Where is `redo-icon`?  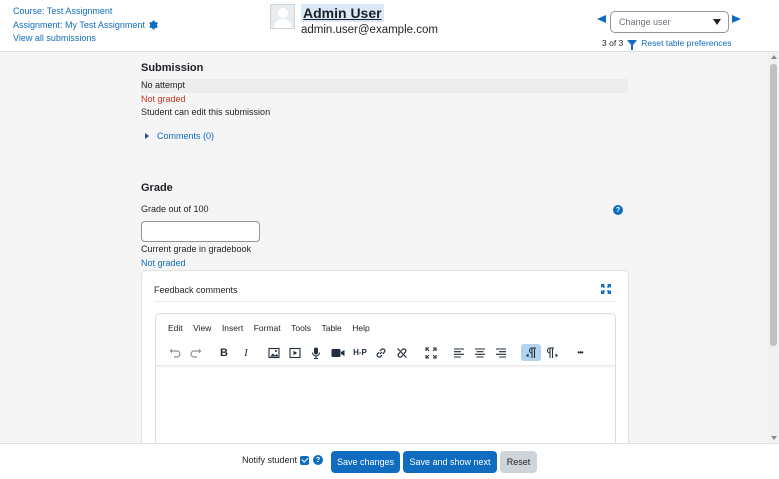 redo-icon is located at coordinates (196, 352).